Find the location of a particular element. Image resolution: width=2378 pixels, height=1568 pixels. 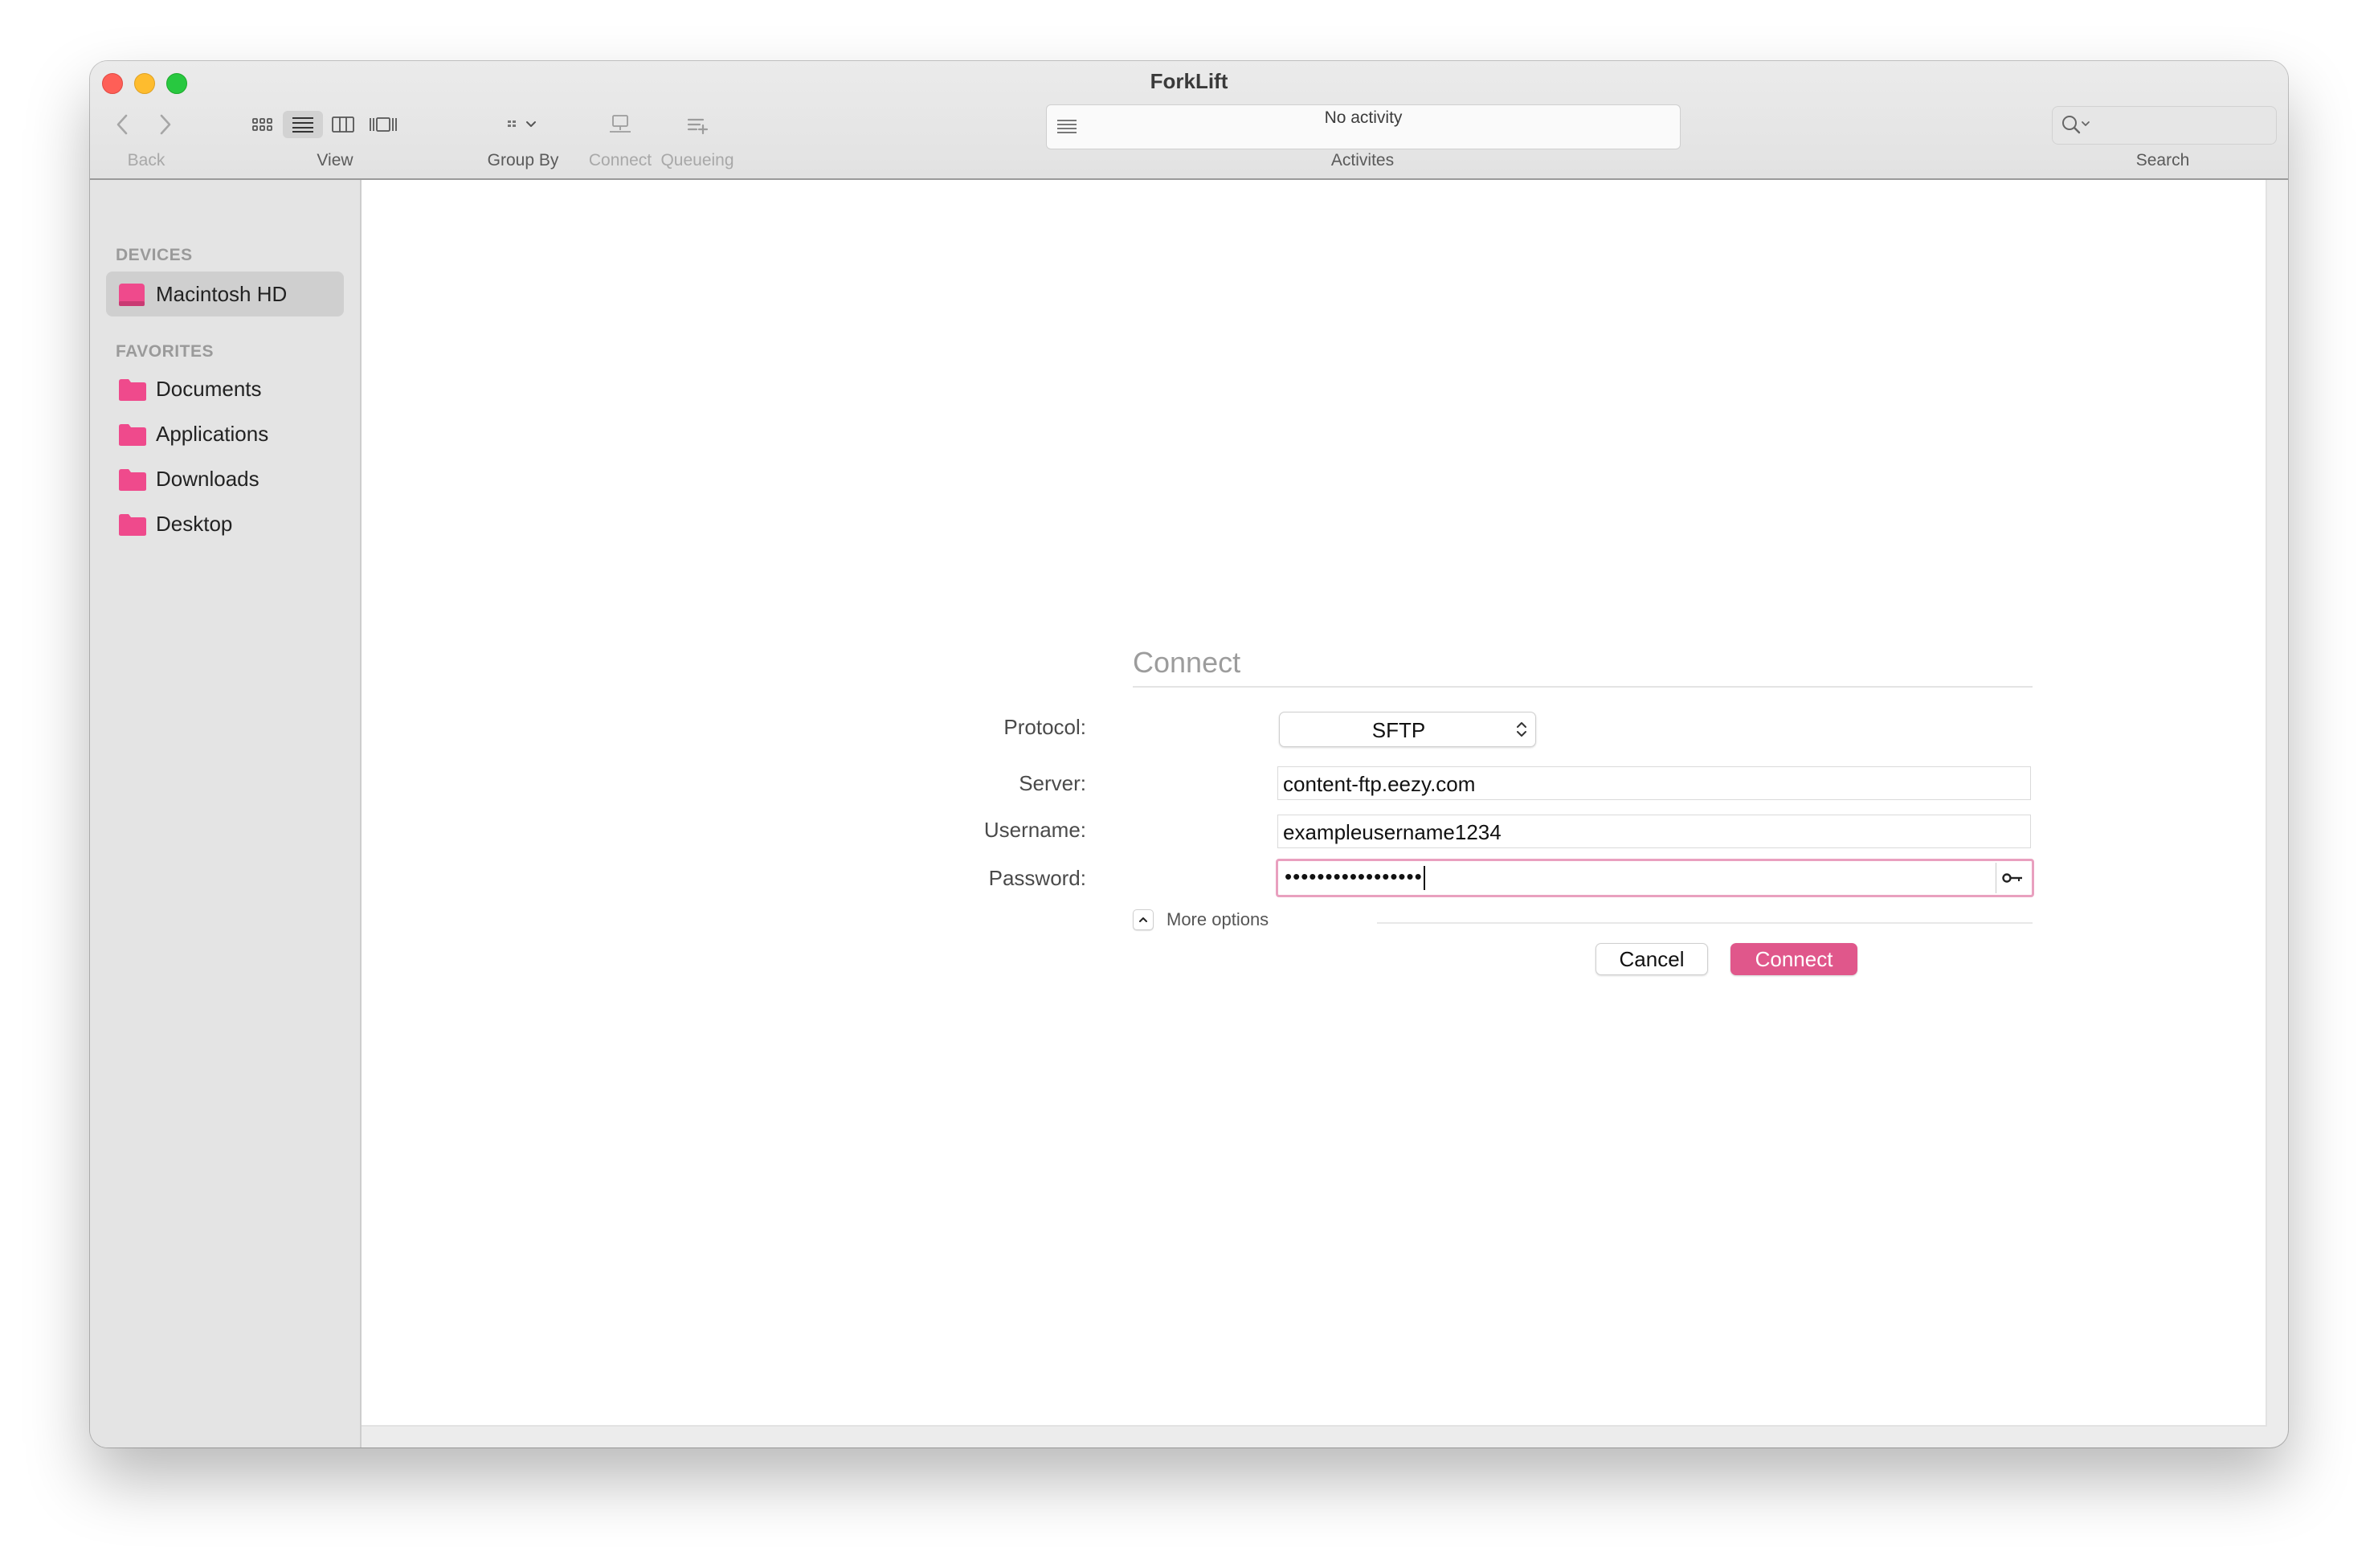

sidebar-item-label: Documents is located at coordinates (209, 388).